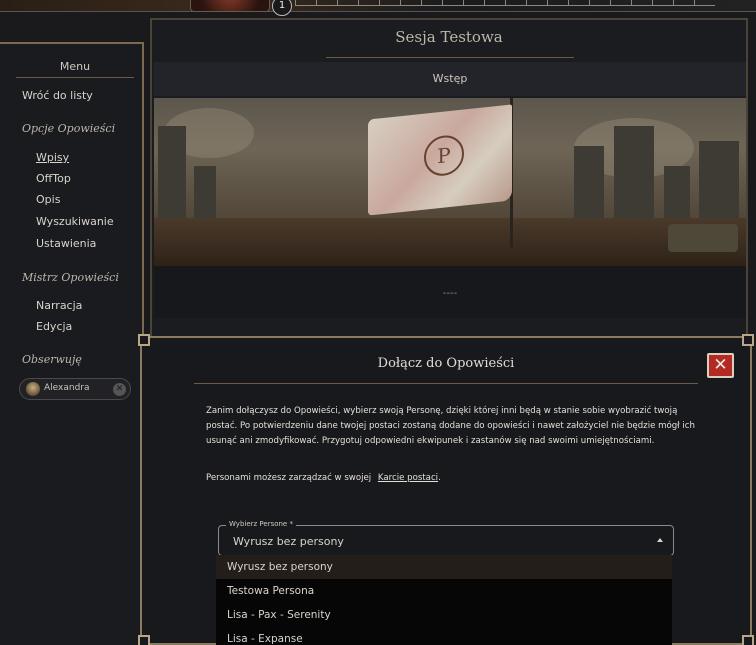 The image size is (756, 645). Describe the element at coordinates (67, 388) in the screenshot. I see `watched-user-name: Alexandra` at that location.